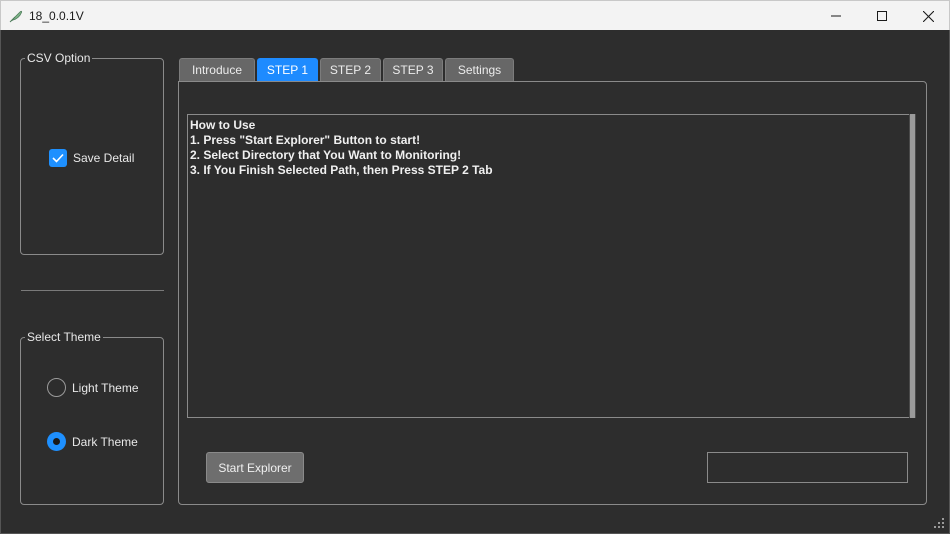  Describe the element at coordinates (350, 69) in the screenshot. I see `tab-step-2: STEP 2` at that location.